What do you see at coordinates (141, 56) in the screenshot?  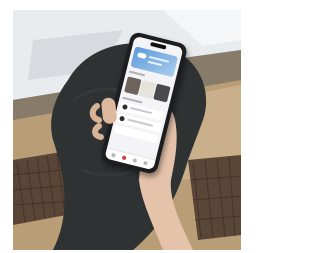 I see `cloud-icon` at bounding box center [141, 56].